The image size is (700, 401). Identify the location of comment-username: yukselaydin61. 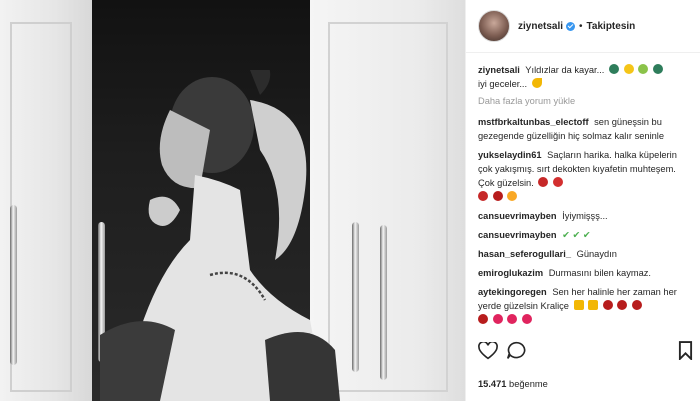
(510, 155).